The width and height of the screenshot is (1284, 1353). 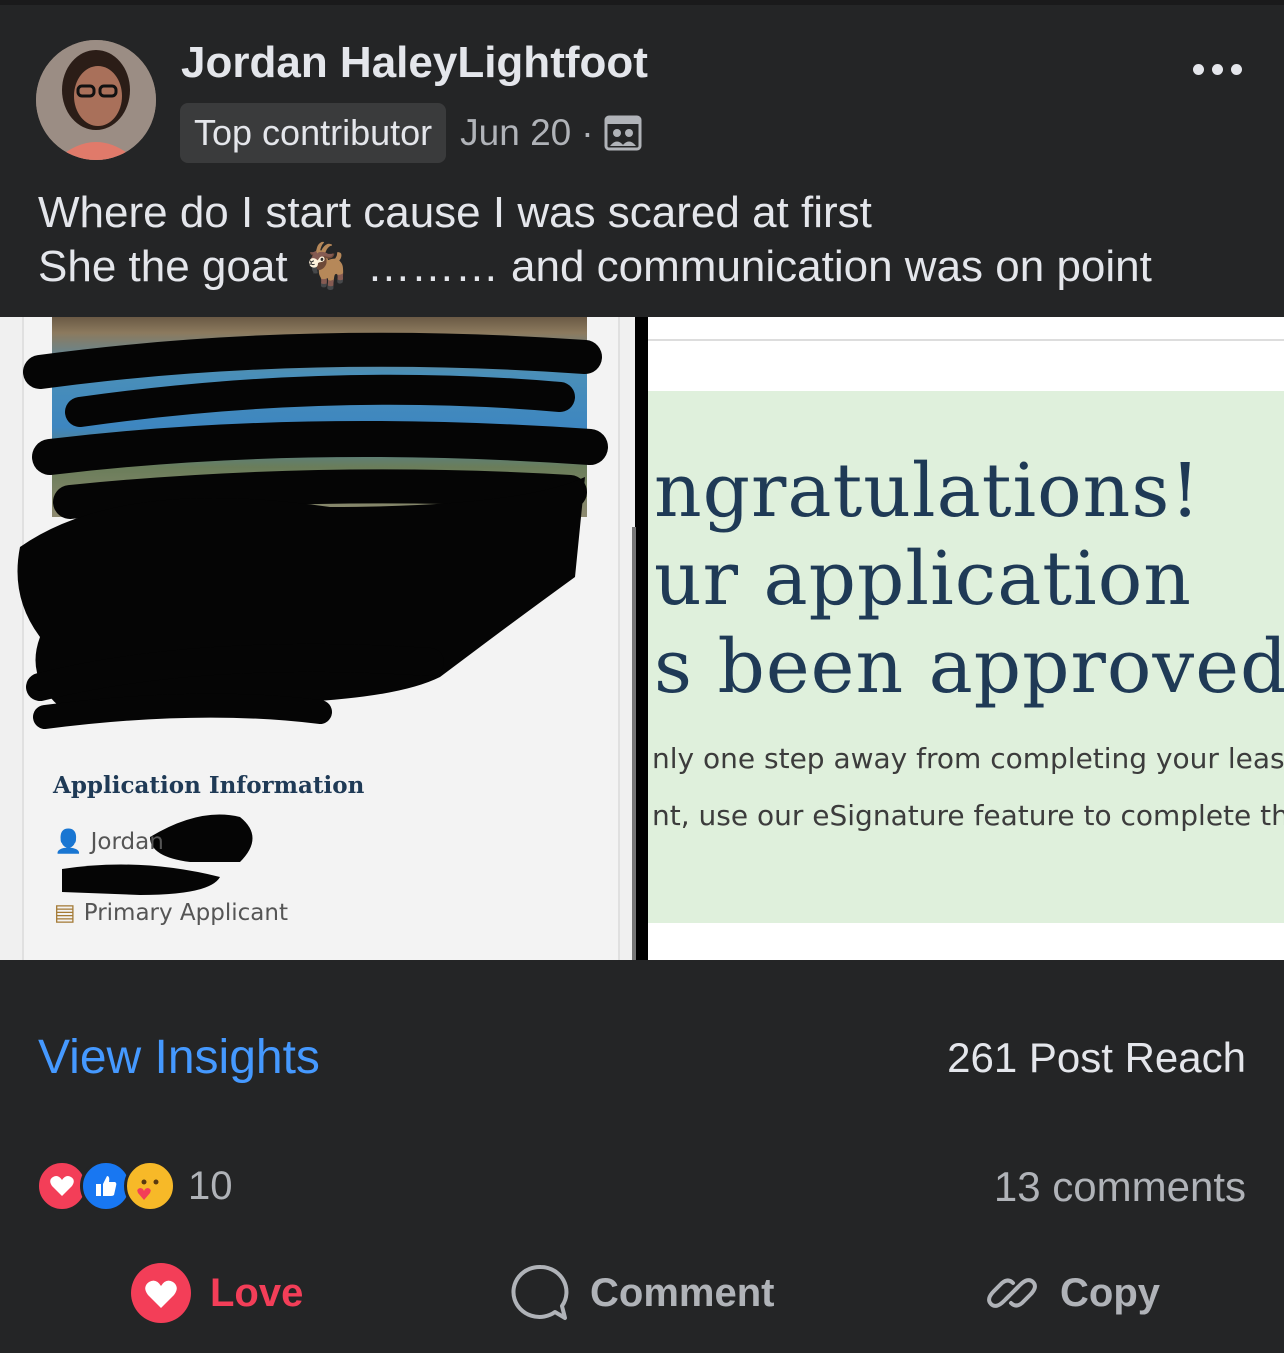 What do you see at coordinates (414, 63) in the screenshot?
I see `author-name: Jordan HaleyLightfoot` at bounding box center [414, 63].